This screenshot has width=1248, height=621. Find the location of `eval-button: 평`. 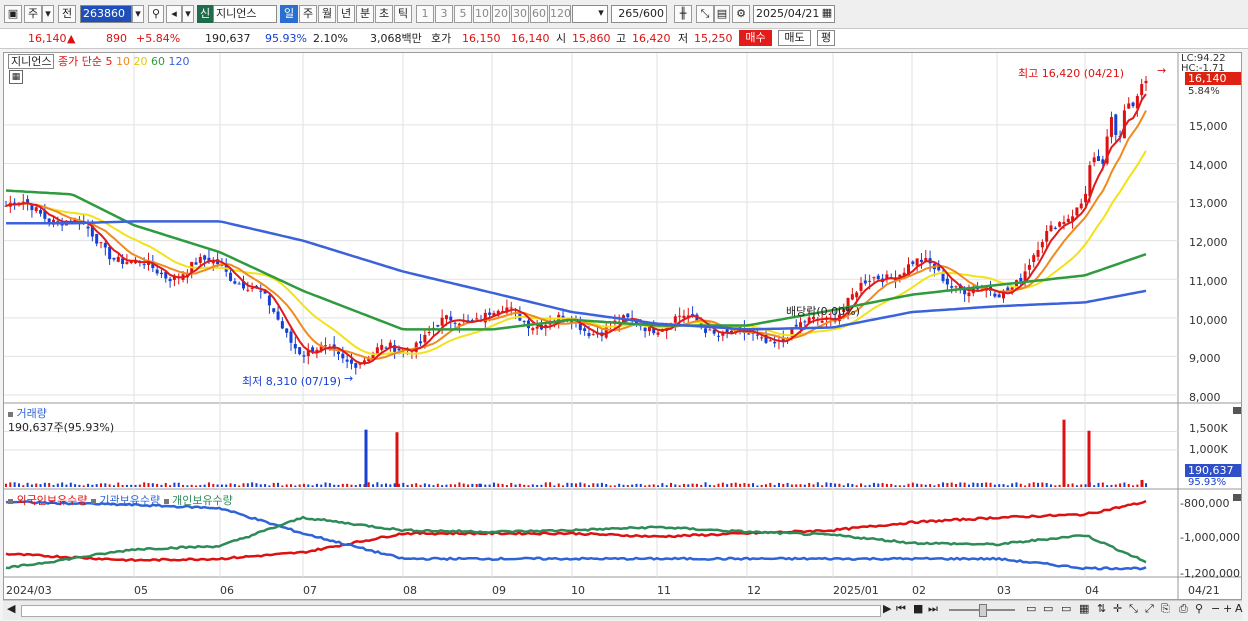

eval-button: 평 is located at coordinates (826, 38).